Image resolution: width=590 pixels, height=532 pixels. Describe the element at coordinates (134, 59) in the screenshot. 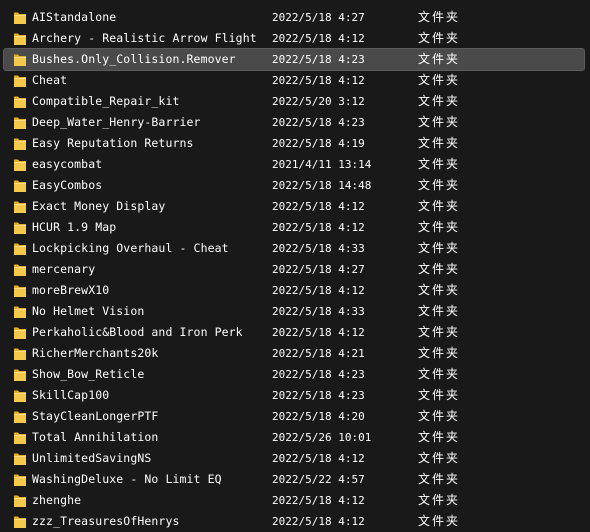

I see `file-name: Bushes.Only_Collision.Remover` at that location.